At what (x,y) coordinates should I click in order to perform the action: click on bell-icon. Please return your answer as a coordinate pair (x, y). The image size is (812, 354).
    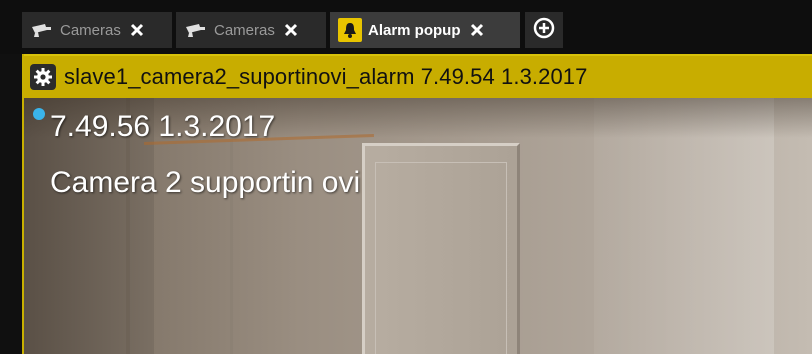
    Looking at the image, I should click on (350, 30).